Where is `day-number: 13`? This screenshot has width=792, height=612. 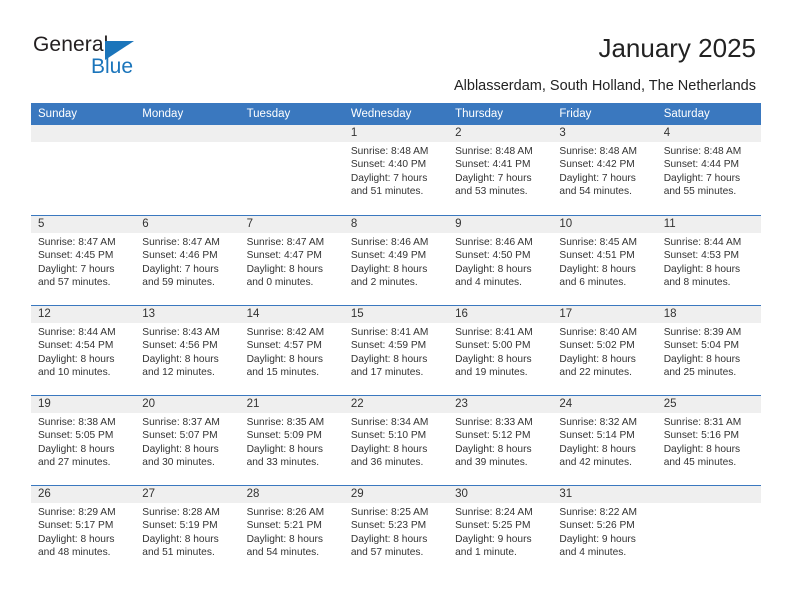 day-number: 13 is located at coordinates (149, 314).